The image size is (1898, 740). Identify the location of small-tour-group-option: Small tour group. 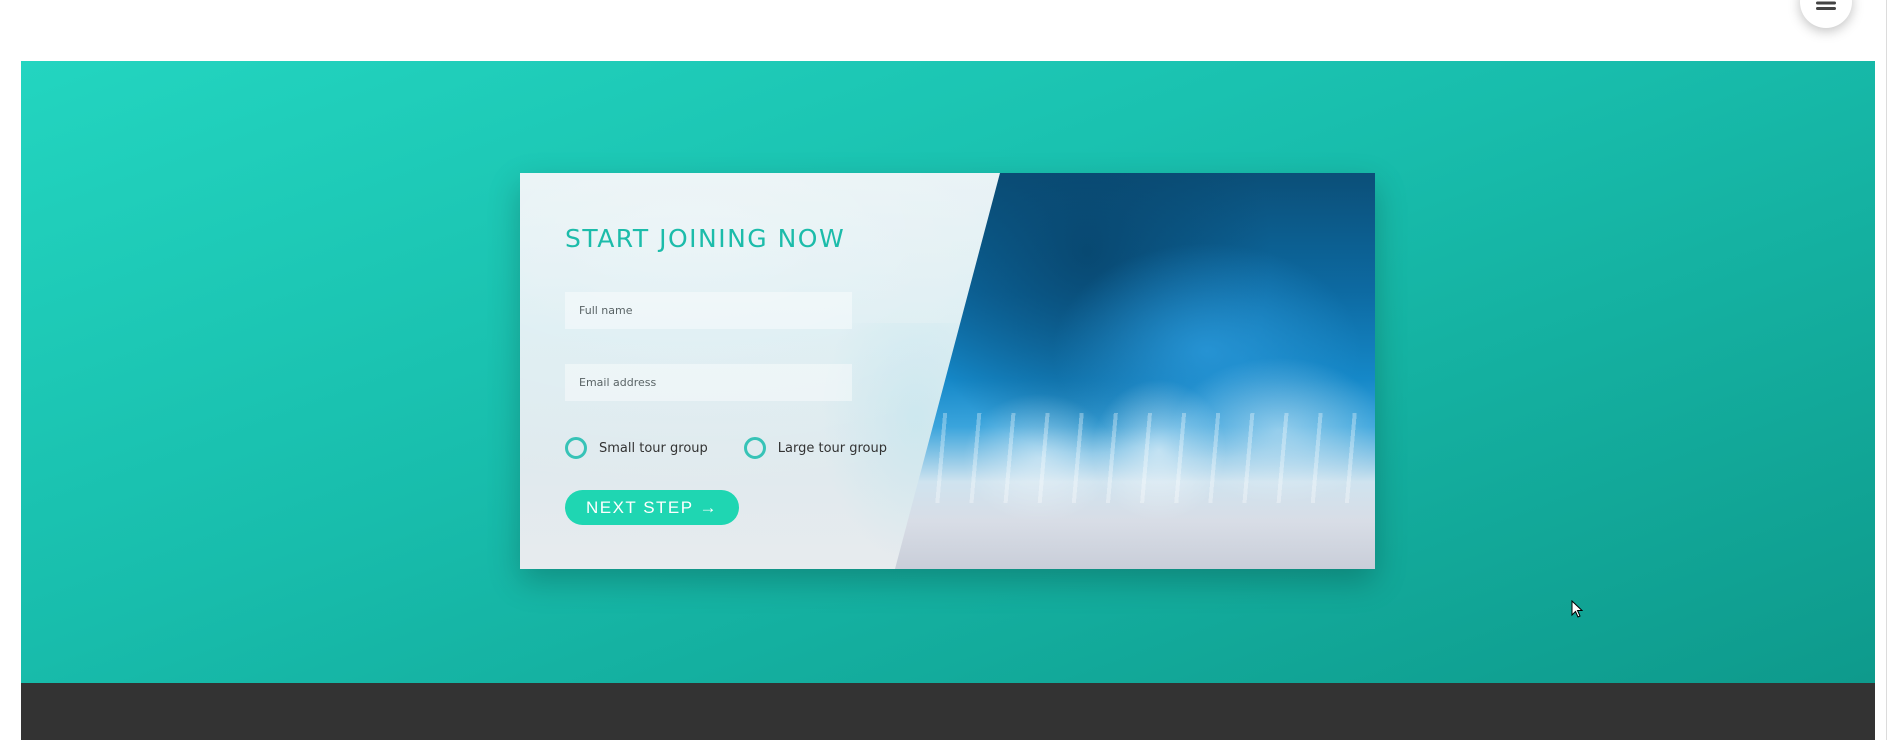
(636, 448).